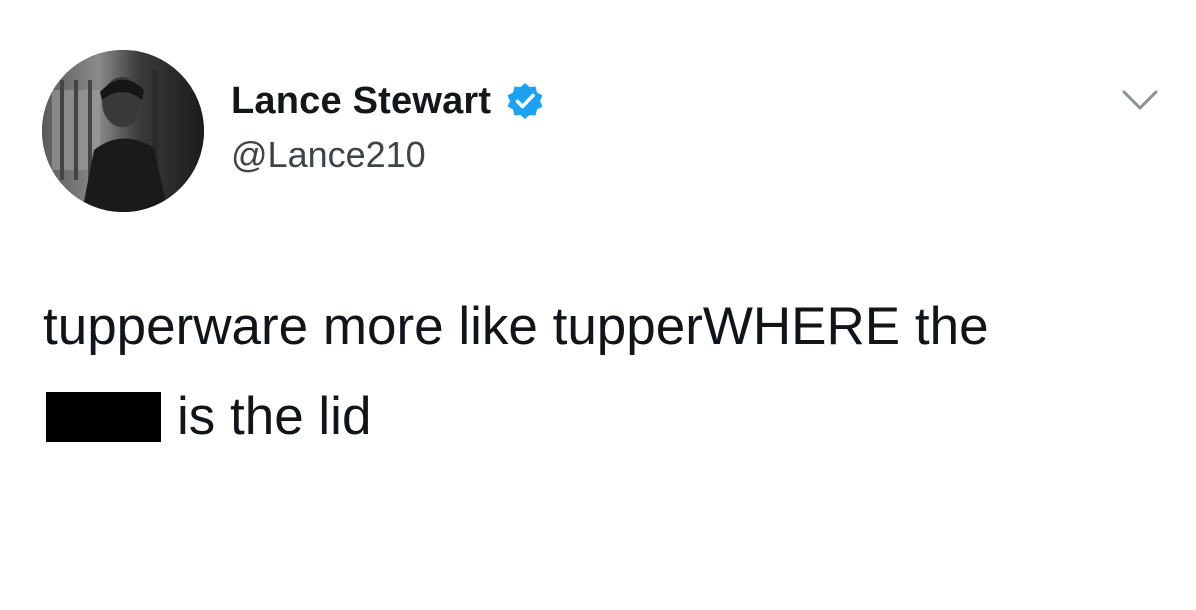 The image size is (1196, 610). What do you see at coordinates (361, 101) in the screenshot?
I see `author-display-name: Lance Stewart` at bounding box center [361, 101].